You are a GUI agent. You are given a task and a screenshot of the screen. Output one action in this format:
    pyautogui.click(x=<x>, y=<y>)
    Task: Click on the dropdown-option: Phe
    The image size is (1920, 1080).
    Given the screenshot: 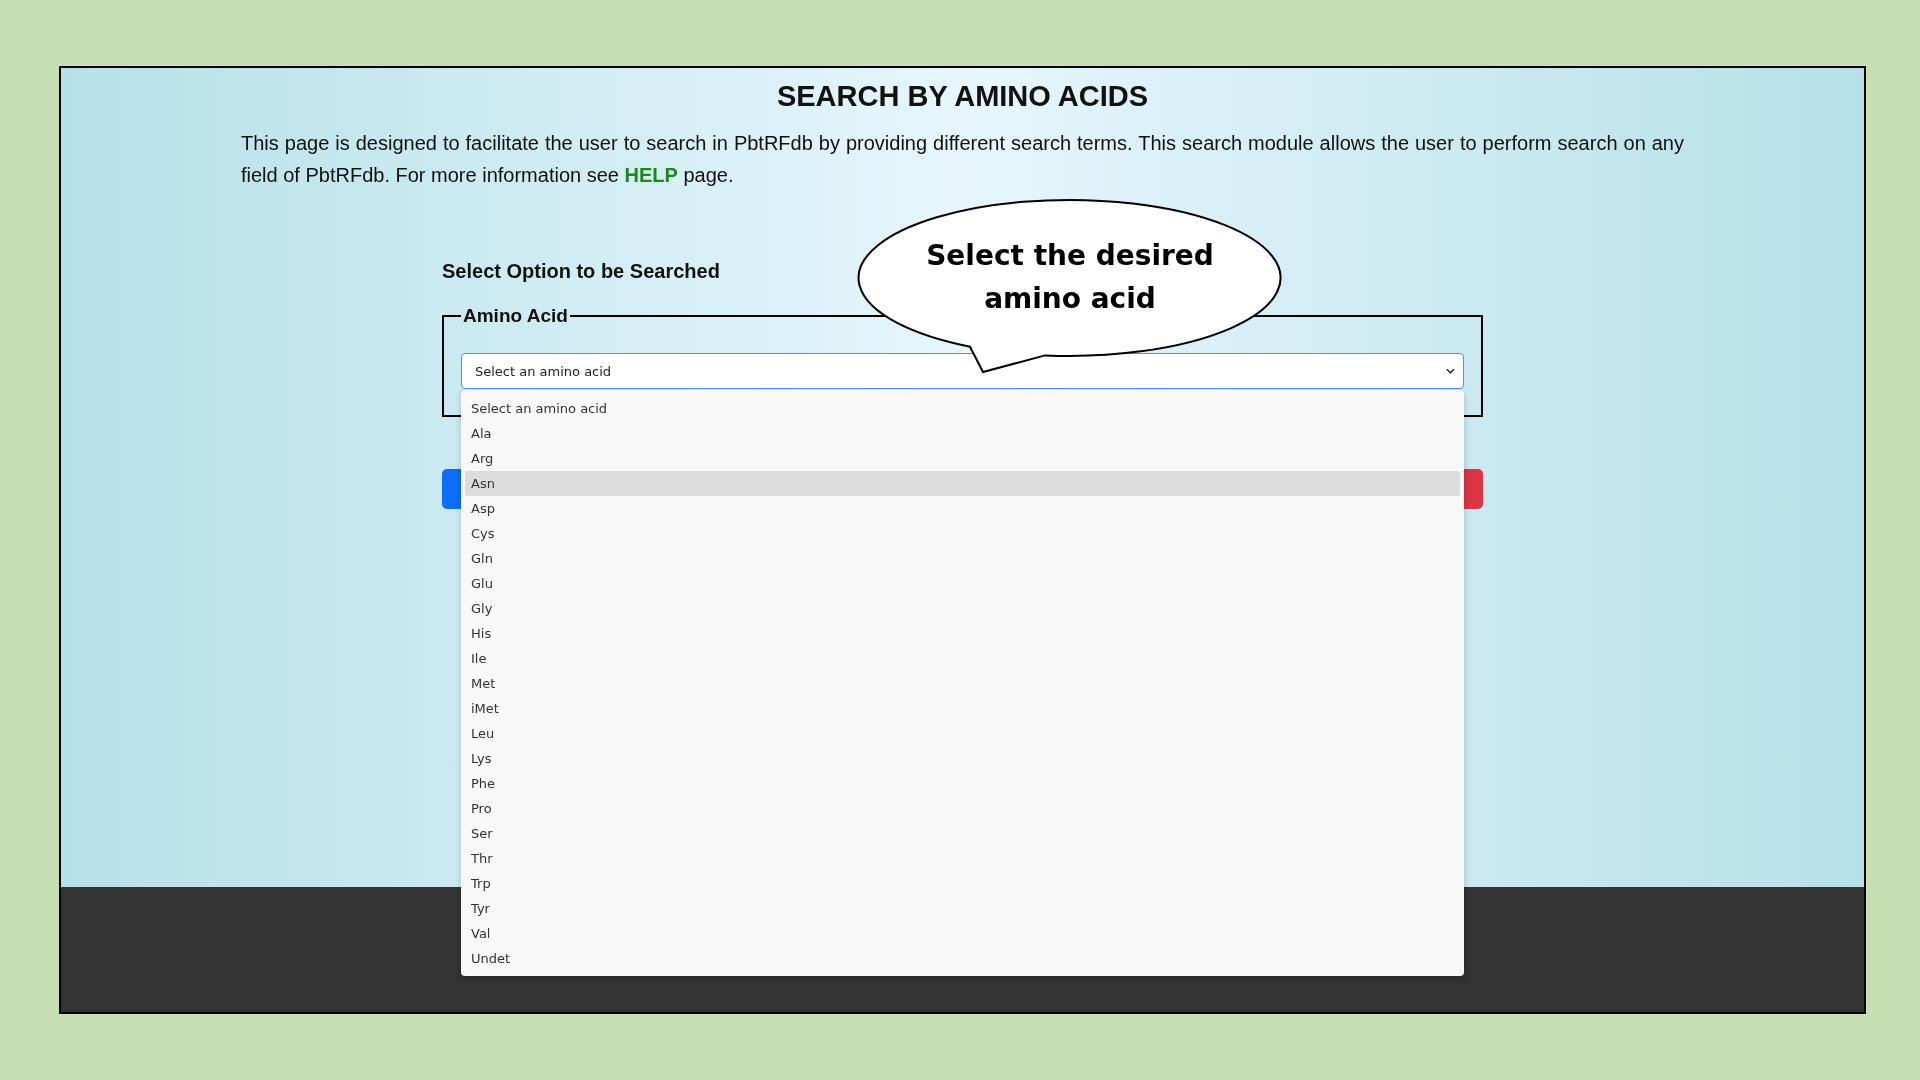 What is the action you would take?
    pyautogui.click(x=962, y=783)
    